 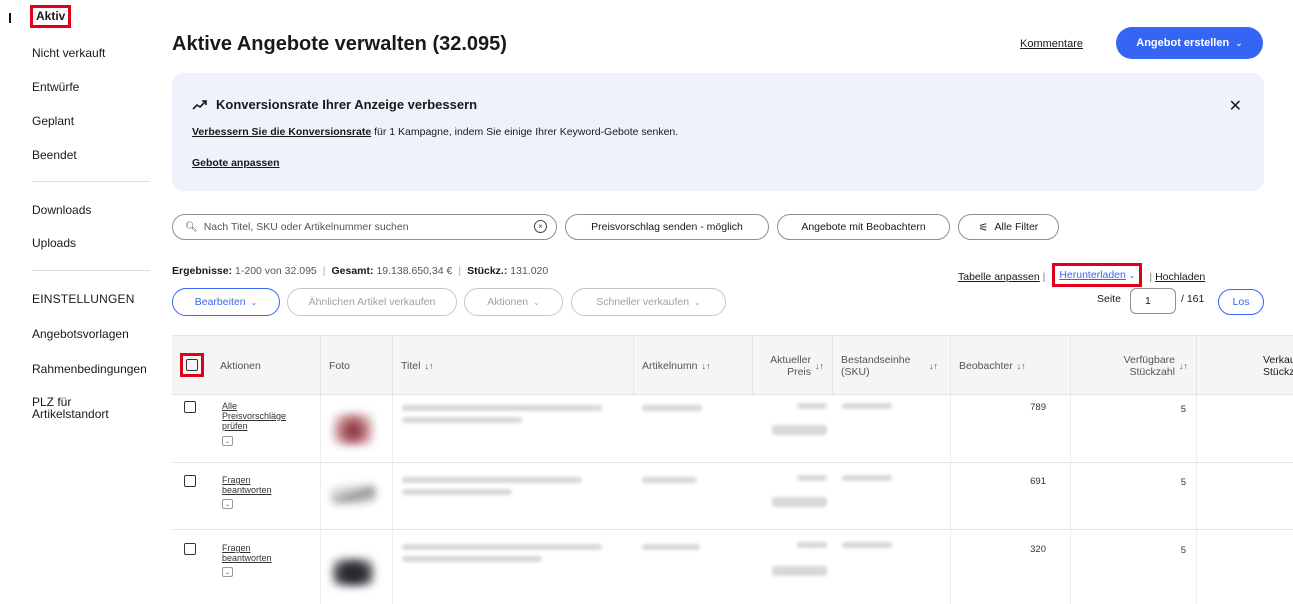 What do you see at coordinates (863, 227) in the screenshot?
I see `filter-watchers-button: Angebote mit Beobachtern` at bounding box center [863, 227].